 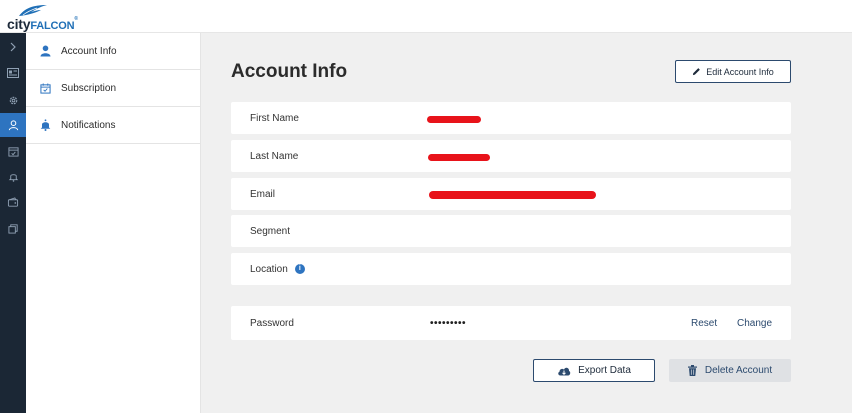 What do you see at coordinates (448, 323) in the screenshot?
I see `password-value: •••••••••` at bounding box center [448, 323].